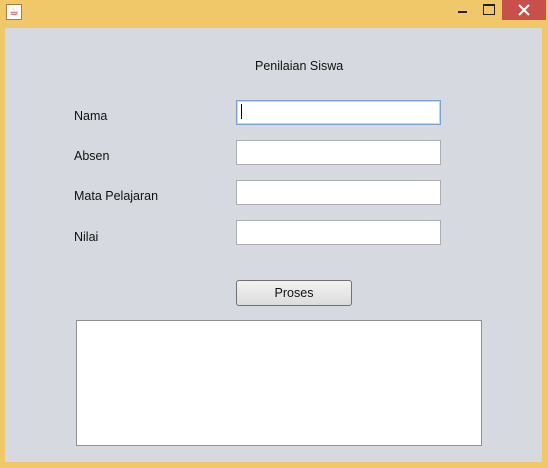 This screenshot has height=468, width=548. Describe the element at coordinates (92, 156) in the screenshot. I see `absen-label: Absen` at that location.